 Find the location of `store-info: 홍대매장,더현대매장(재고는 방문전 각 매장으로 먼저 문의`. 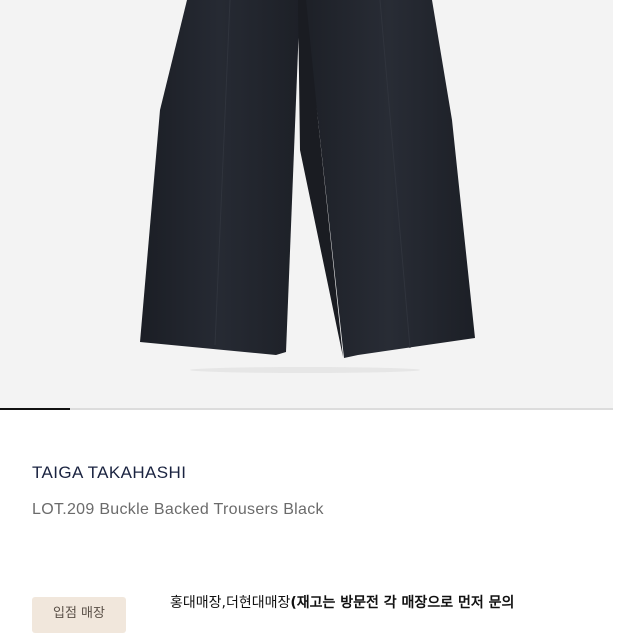

store-info: 홍대매장,더현대매장(재고는 방문전 각 매장으로 먼저 문의 is located at coordinates (390, 602).